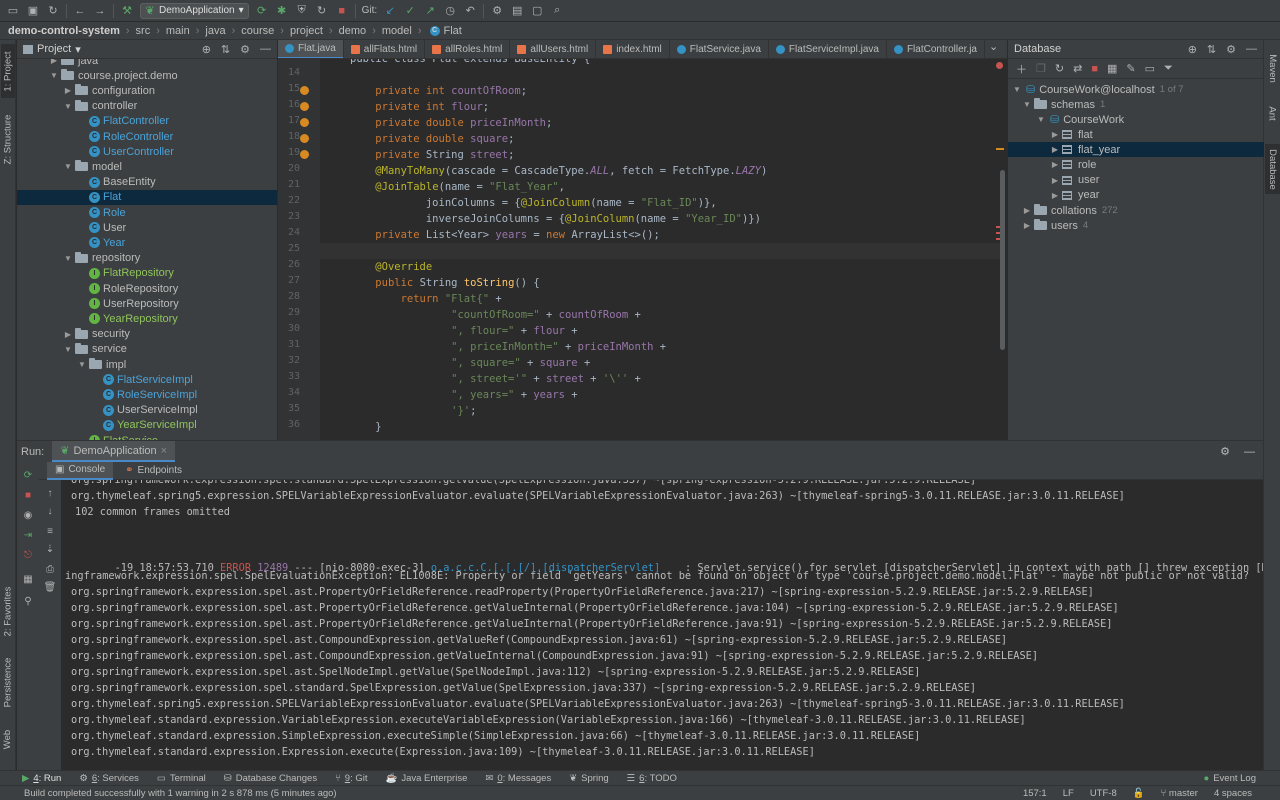  I want to click on cursor-position: 157:1, so click(1035, 793).